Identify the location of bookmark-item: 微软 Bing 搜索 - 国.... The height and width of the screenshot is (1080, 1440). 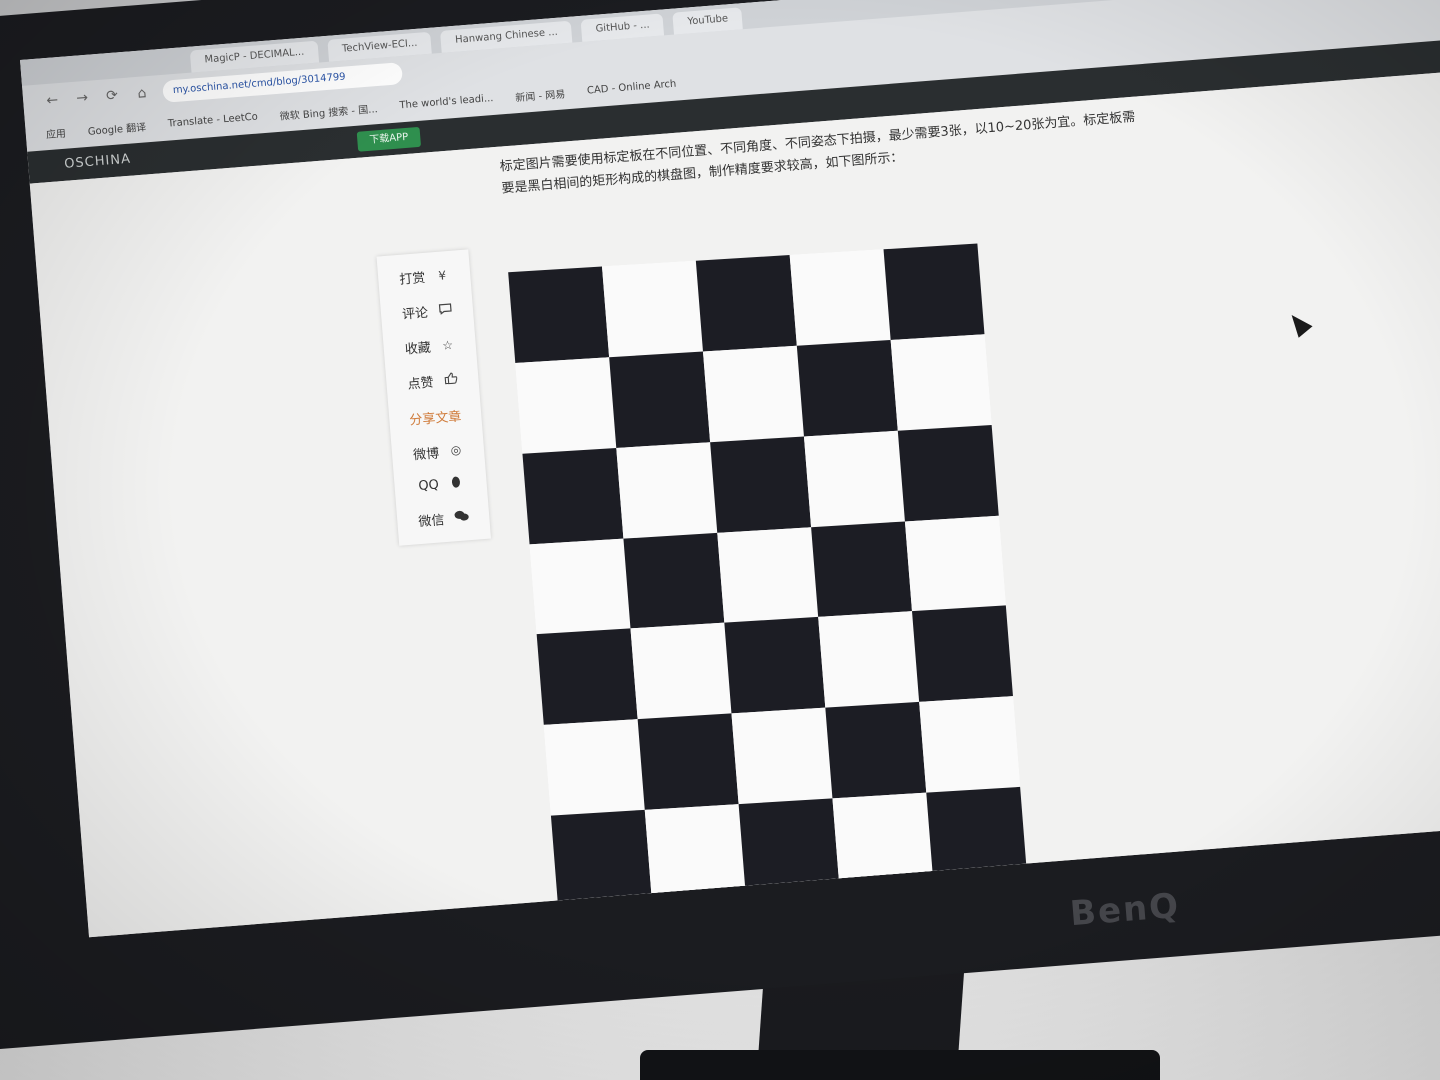
(328, 111).